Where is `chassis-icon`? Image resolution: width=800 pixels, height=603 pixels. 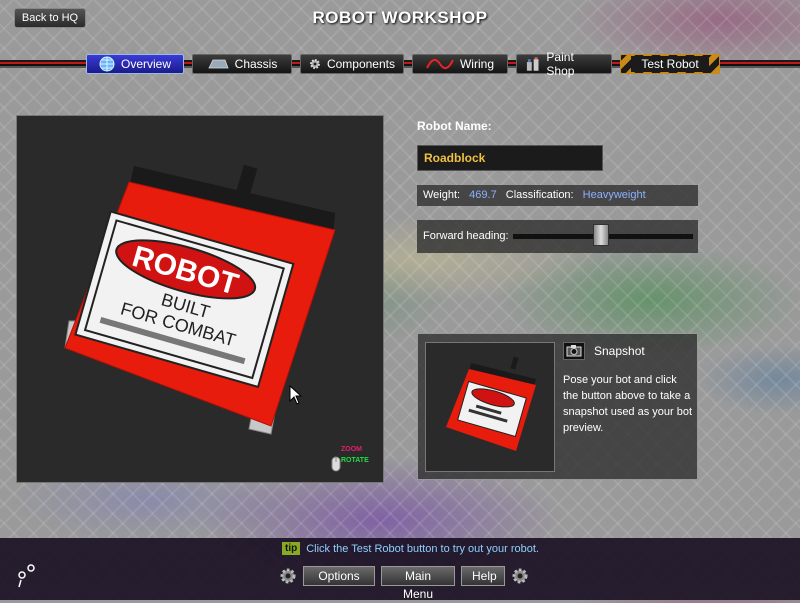
chassis-icon is located at coordinates (218, 64).